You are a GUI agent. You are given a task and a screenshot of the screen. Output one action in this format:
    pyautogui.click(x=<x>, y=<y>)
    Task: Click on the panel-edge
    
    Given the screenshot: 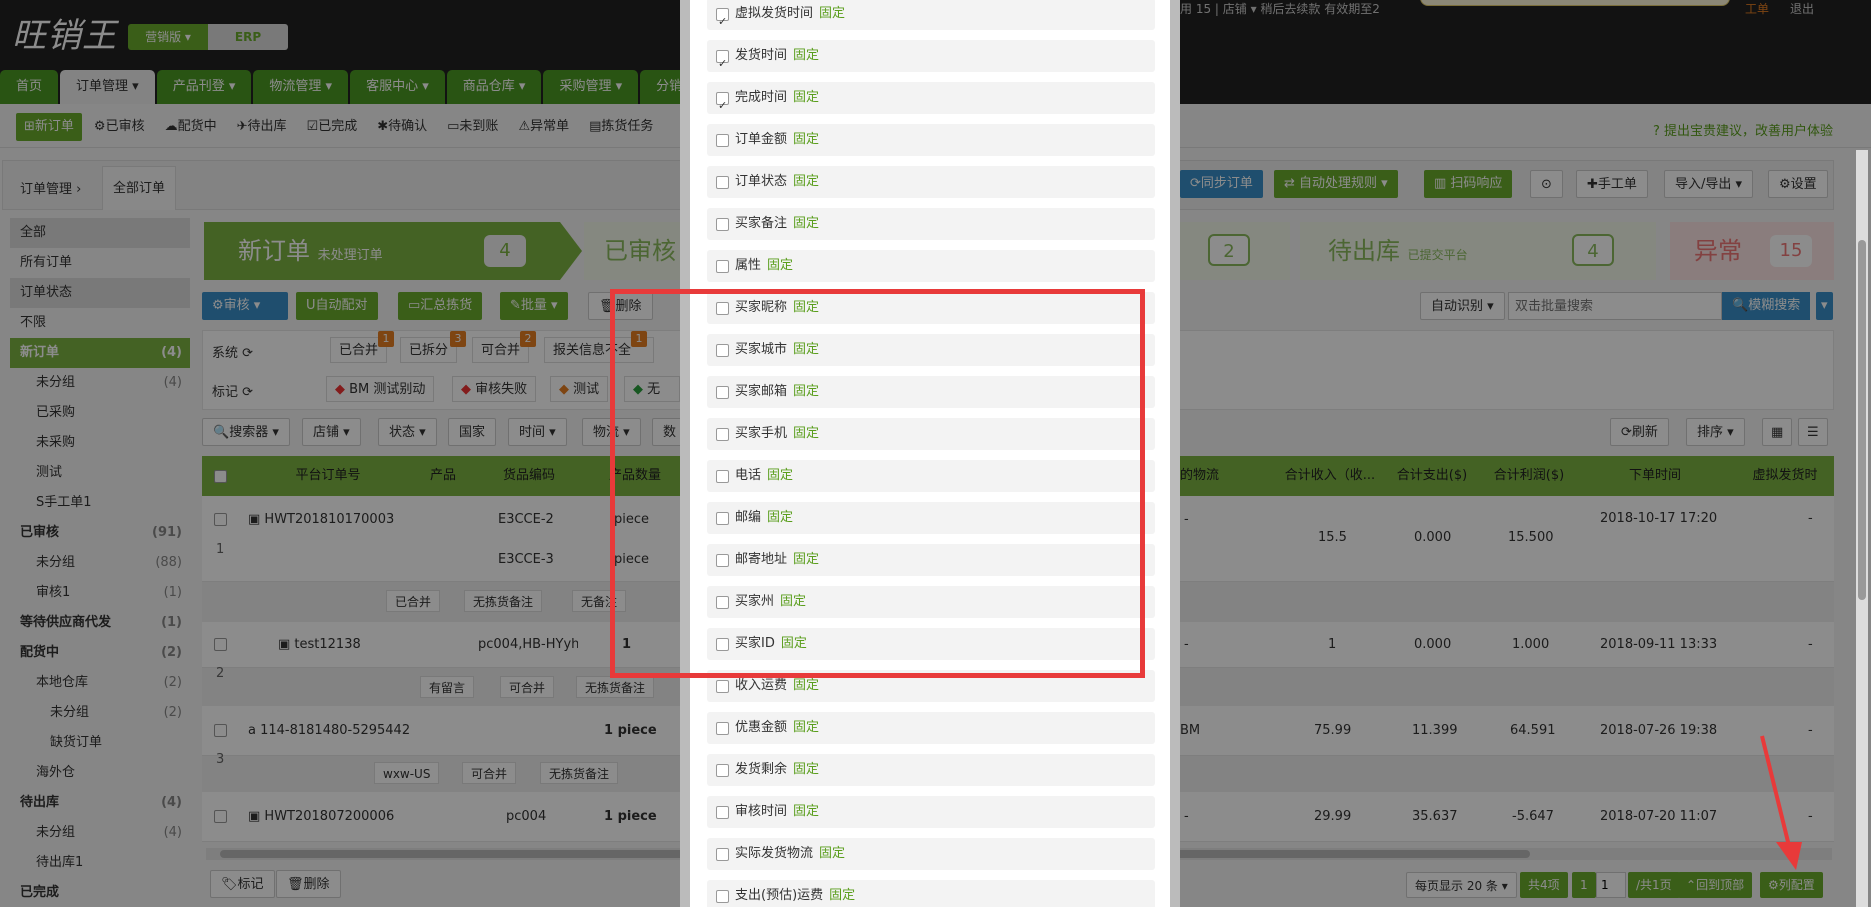 What is the action you would take?
    pyautogui.click(x=1175, y=453)
    